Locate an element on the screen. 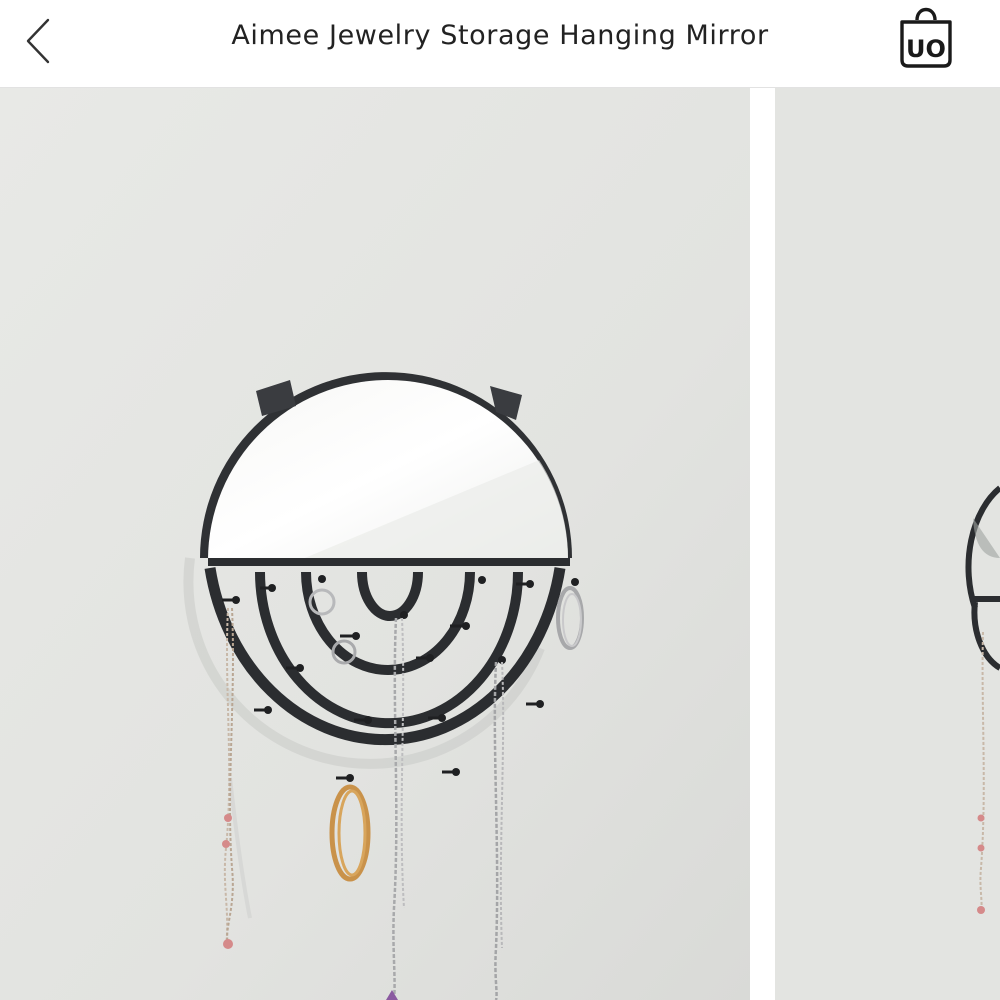 The width and height of the screenshot is (1000, 1000). top-bar: Aimee Jewelry Storage Hanging Mirror UO is located at coordinates (500, 44).